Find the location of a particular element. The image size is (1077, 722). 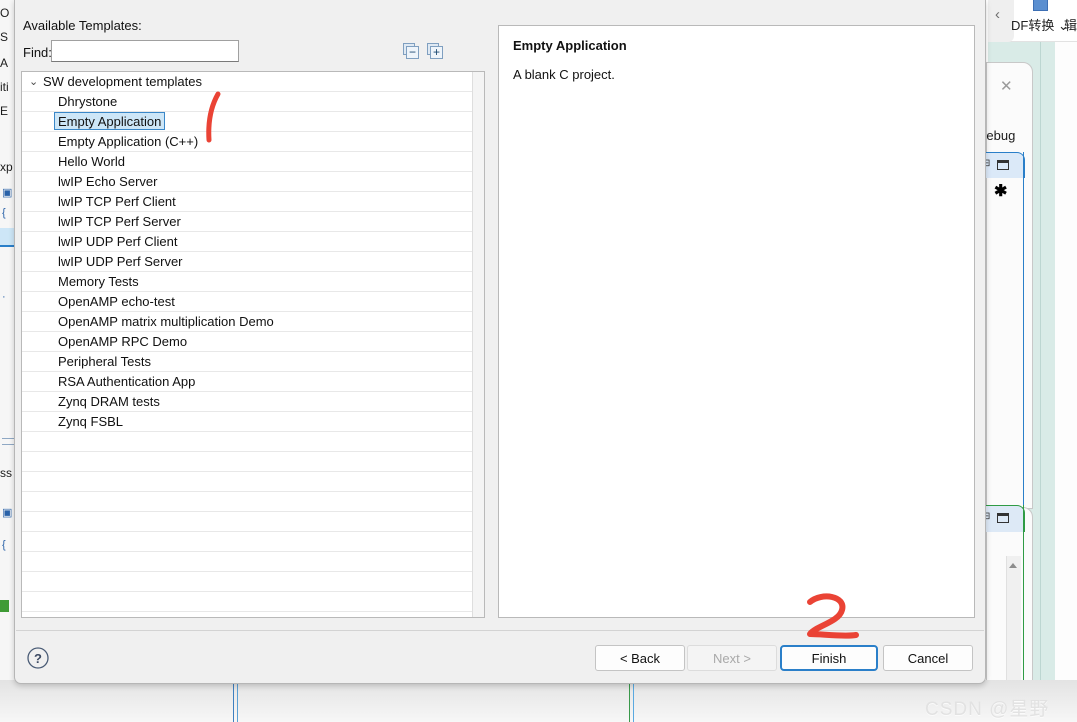

tree-item-label: Peripheral Tests is located at coordinates (104, 361).